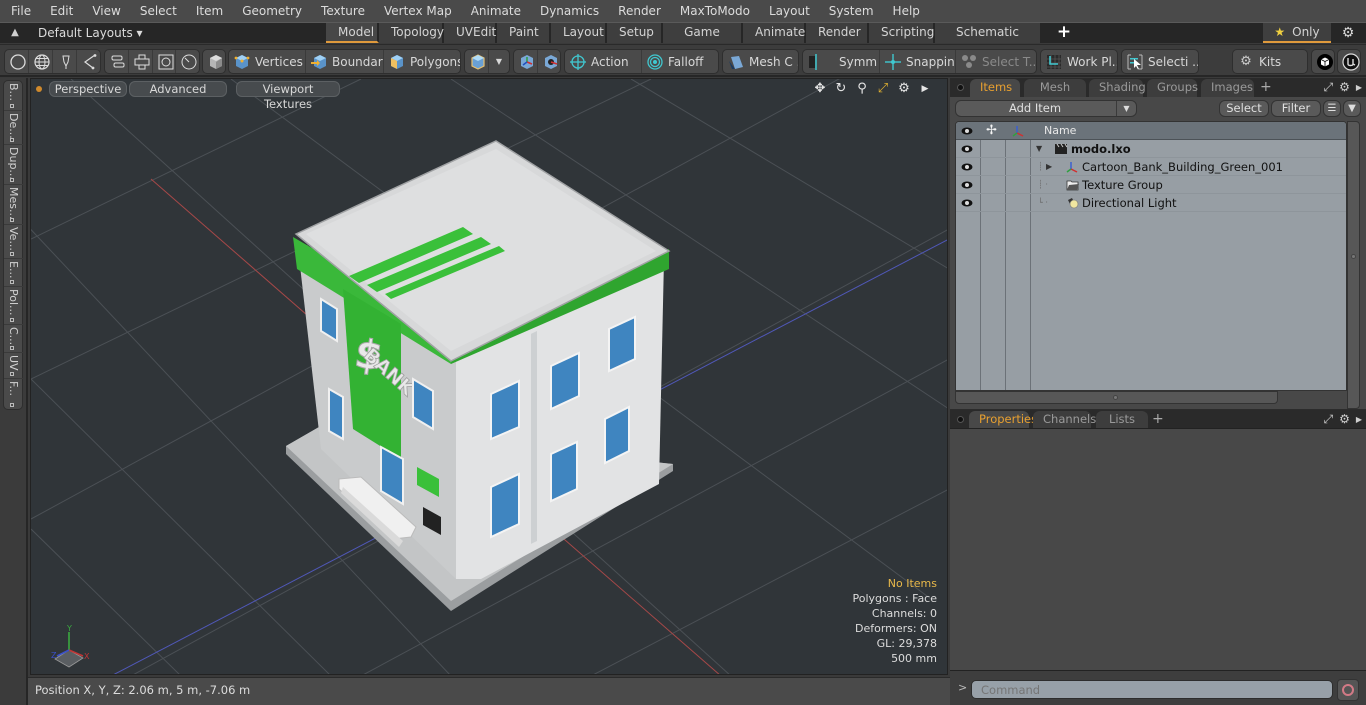 The height and width of the screenshot is (705, 1366). I want to click on viewport-more-icon: ▶, so click(925, 89).